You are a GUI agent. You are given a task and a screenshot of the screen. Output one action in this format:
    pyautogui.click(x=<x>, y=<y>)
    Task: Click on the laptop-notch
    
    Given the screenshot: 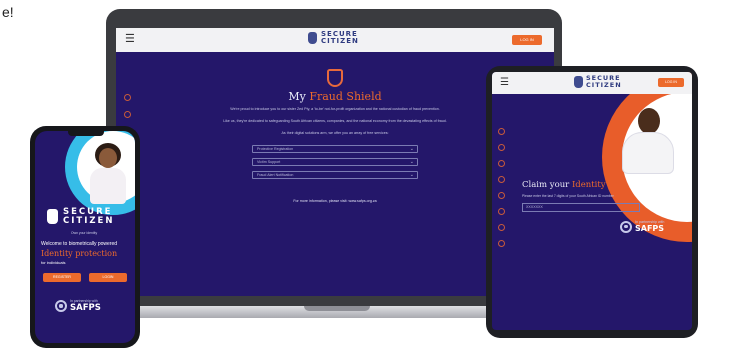 What is the action you would take?
    pyautogui.click(x=337, y=308)
    